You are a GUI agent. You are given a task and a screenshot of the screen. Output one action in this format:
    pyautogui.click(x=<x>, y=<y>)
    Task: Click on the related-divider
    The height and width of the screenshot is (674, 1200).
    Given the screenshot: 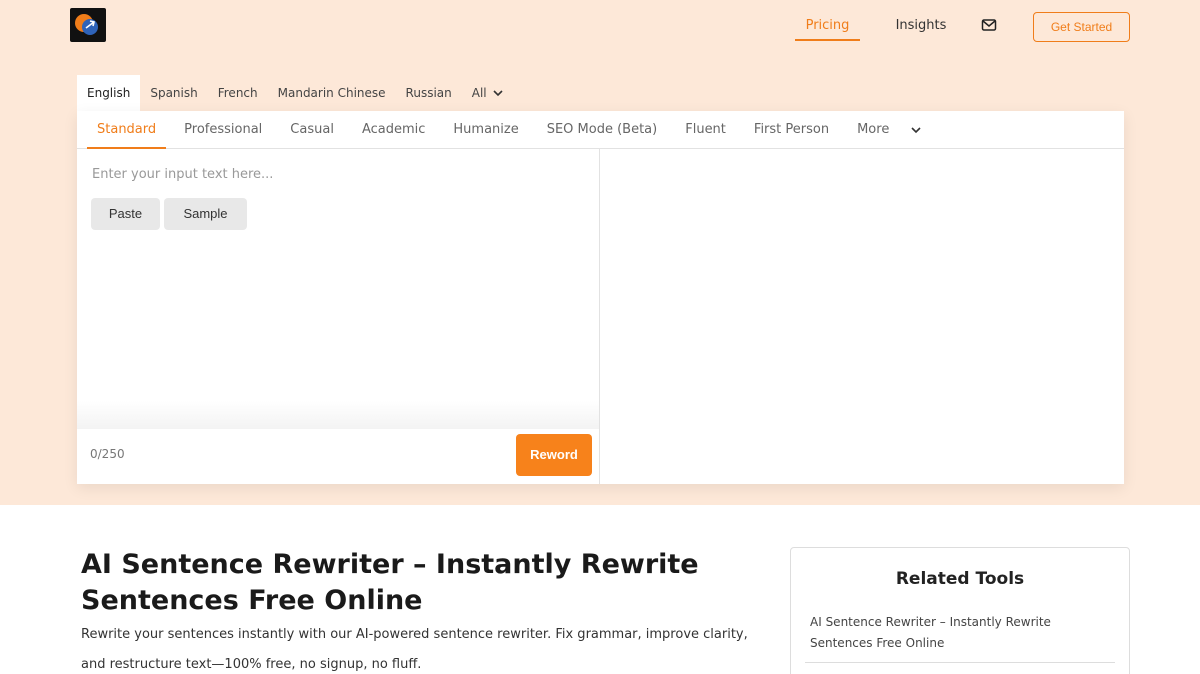 What is the action you would take?
    pyautogui.click(x=960, y=662)
    